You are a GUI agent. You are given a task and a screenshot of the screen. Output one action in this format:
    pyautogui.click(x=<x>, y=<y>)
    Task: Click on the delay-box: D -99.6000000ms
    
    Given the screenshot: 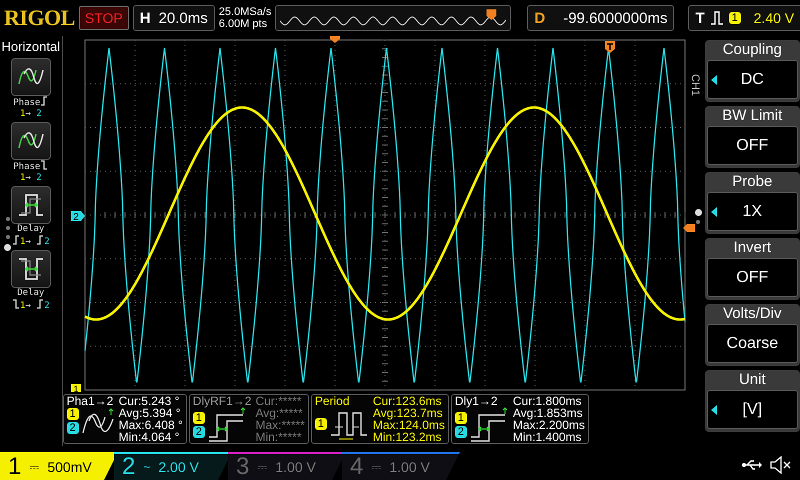 What is the action you would take?
    pyautogui.click(x=600, y=18)
    